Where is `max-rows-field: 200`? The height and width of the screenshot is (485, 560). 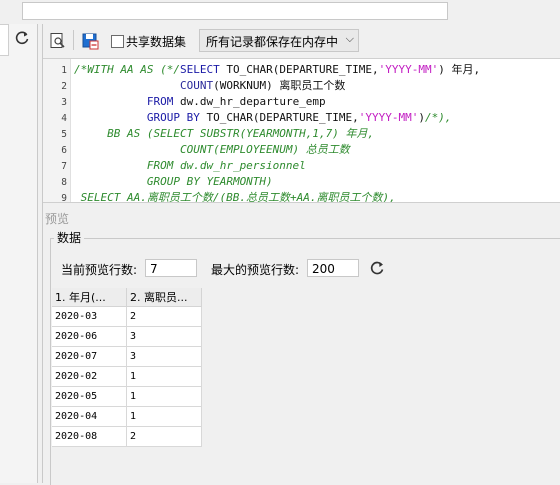
max-rows-field: 200 is located at coordinates (333, 268).